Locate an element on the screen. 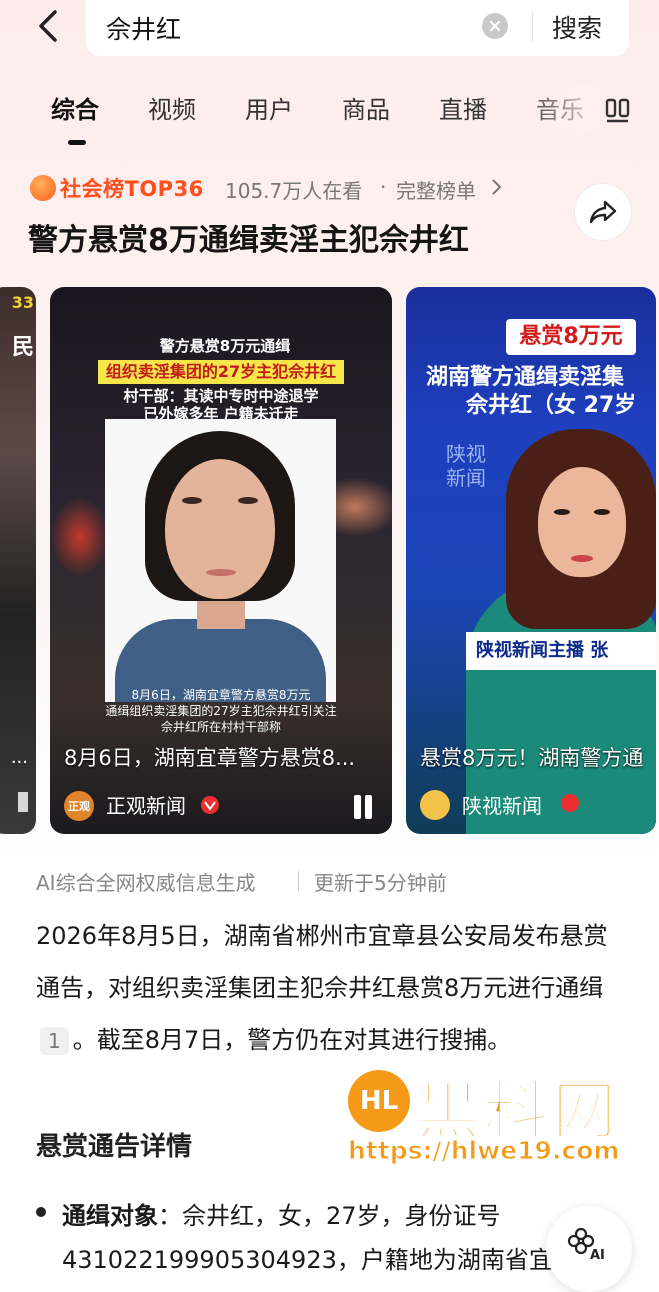 This screenshot has width=659, height=1292. watermark: HL 黑料网 https://hlwe19.com is located at coordinates (497, 1118).